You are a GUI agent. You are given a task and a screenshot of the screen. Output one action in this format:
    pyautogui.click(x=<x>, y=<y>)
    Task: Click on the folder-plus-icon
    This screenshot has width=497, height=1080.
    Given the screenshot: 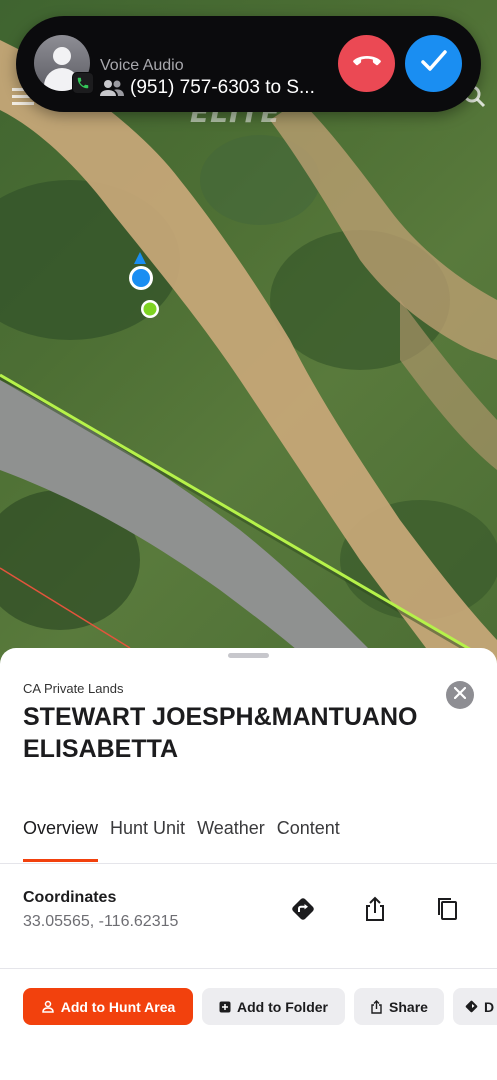 What is the action you would take?
    pyautogui.click(x=225, y=1007)
    